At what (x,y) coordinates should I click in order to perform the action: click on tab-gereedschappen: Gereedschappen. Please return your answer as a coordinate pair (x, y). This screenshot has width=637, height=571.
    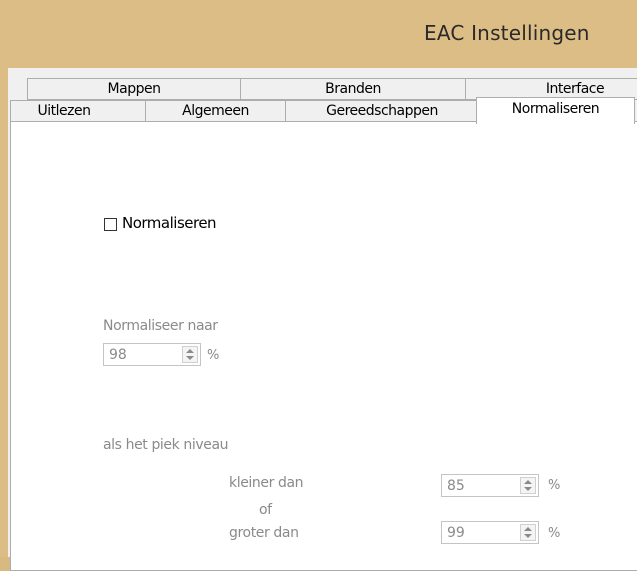
    Looking at the image, I should click on (382, 111).